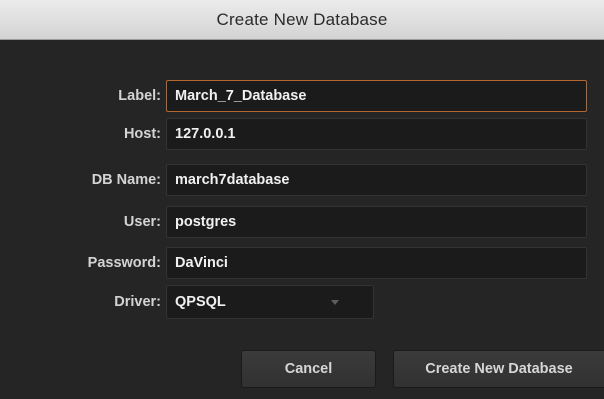 Image resolution: width=604 pixels, height=399 pixels. I want to click on label-field-caption: Label:, so click(139, 96).